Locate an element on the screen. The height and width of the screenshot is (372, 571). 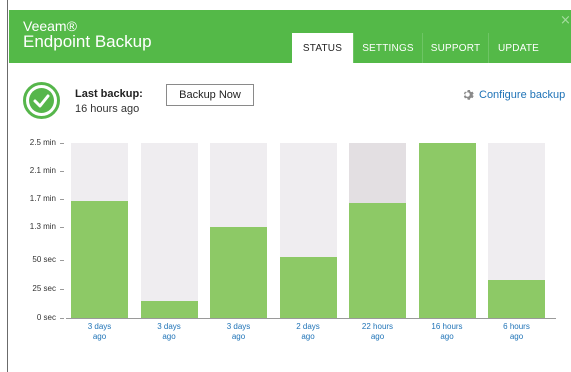
tab-settings: SETTINGS is located at coordinates (387, 48).